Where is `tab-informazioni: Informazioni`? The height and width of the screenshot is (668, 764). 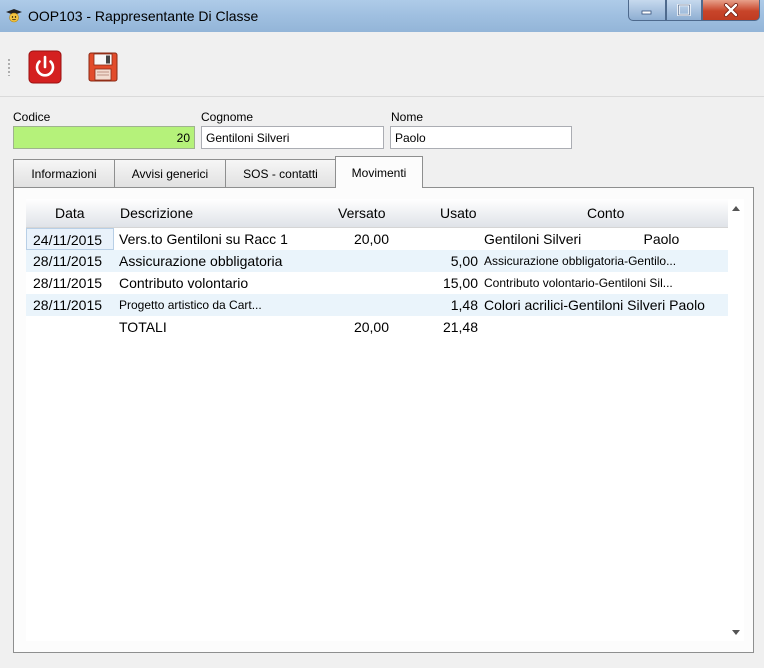
tab-informazioni: Informazioni is located at coordinates (64, 173).